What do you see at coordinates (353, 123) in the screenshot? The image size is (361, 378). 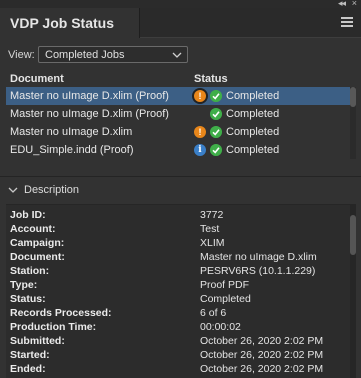 I see `jobs-scrollbar` at bounding box center [353, 123].